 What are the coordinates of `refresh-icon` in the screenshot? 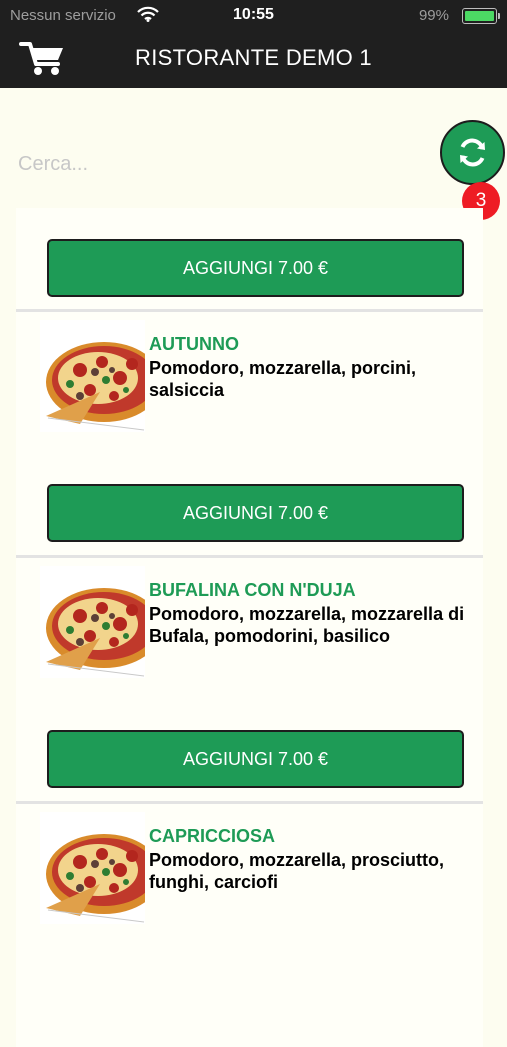 It's located at (472, 152).